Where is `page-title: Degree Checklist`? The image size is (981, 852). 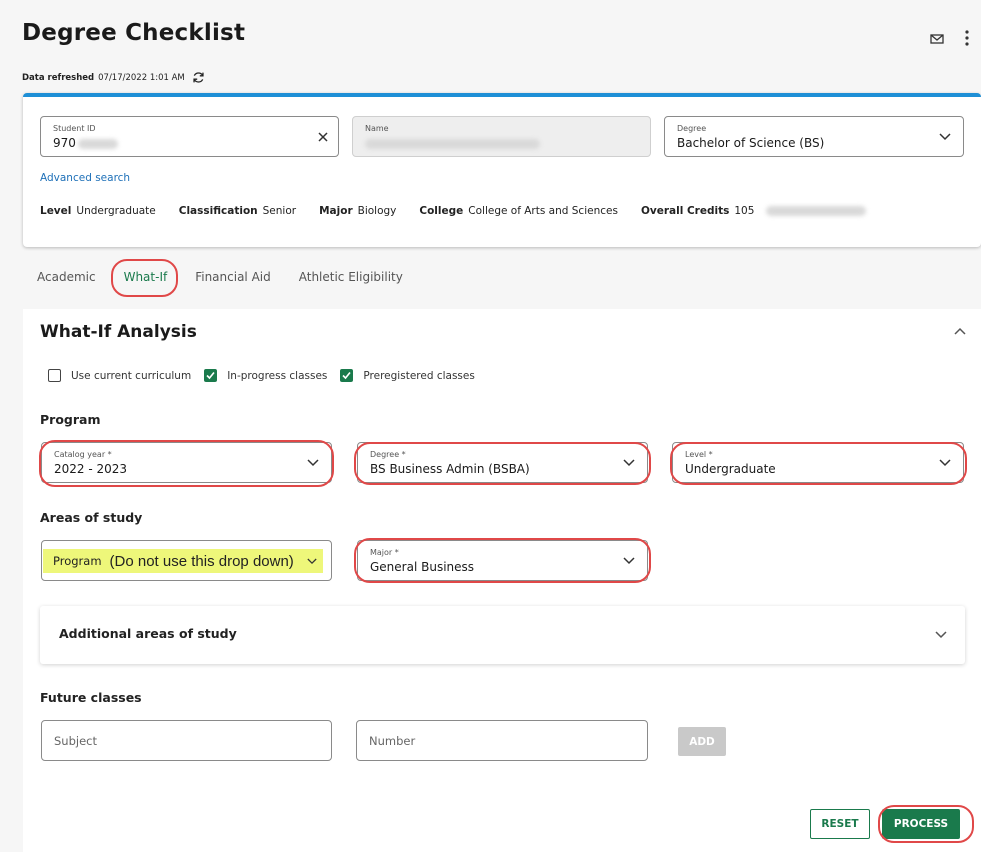
page-title: Degree Checklist is located at coordinates (134, 33).